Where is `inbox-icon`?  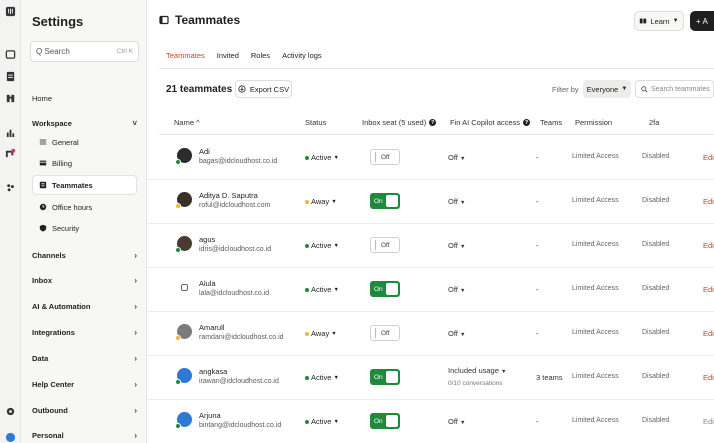 inbox-icon is located at coordinates (10, 54).